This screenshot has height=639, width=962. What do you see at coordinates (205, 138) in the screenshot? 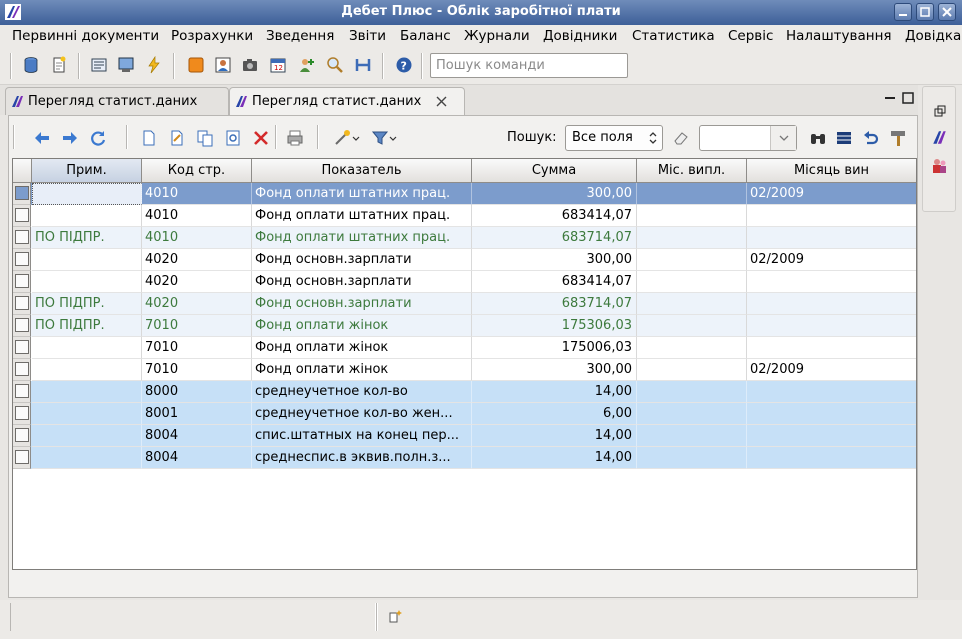
I see `copy-record-icon` at bounding box center [205, 138].